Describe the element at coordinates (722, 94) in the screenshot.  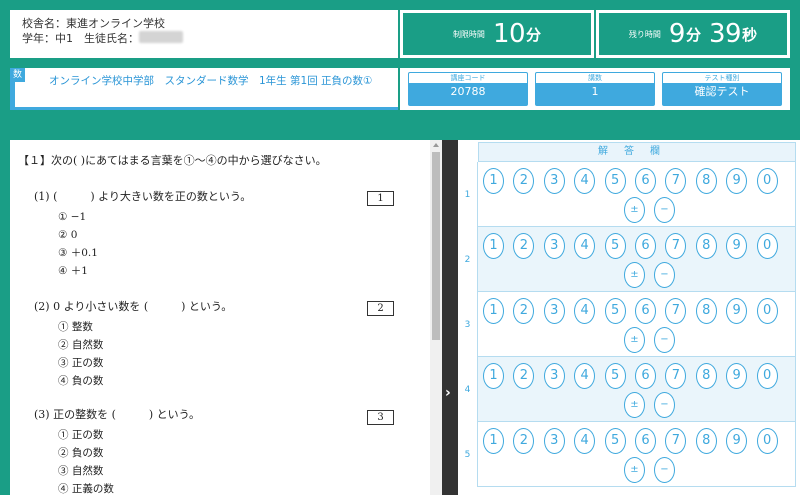
I see `test-type-value: 確認テスト` at that location.